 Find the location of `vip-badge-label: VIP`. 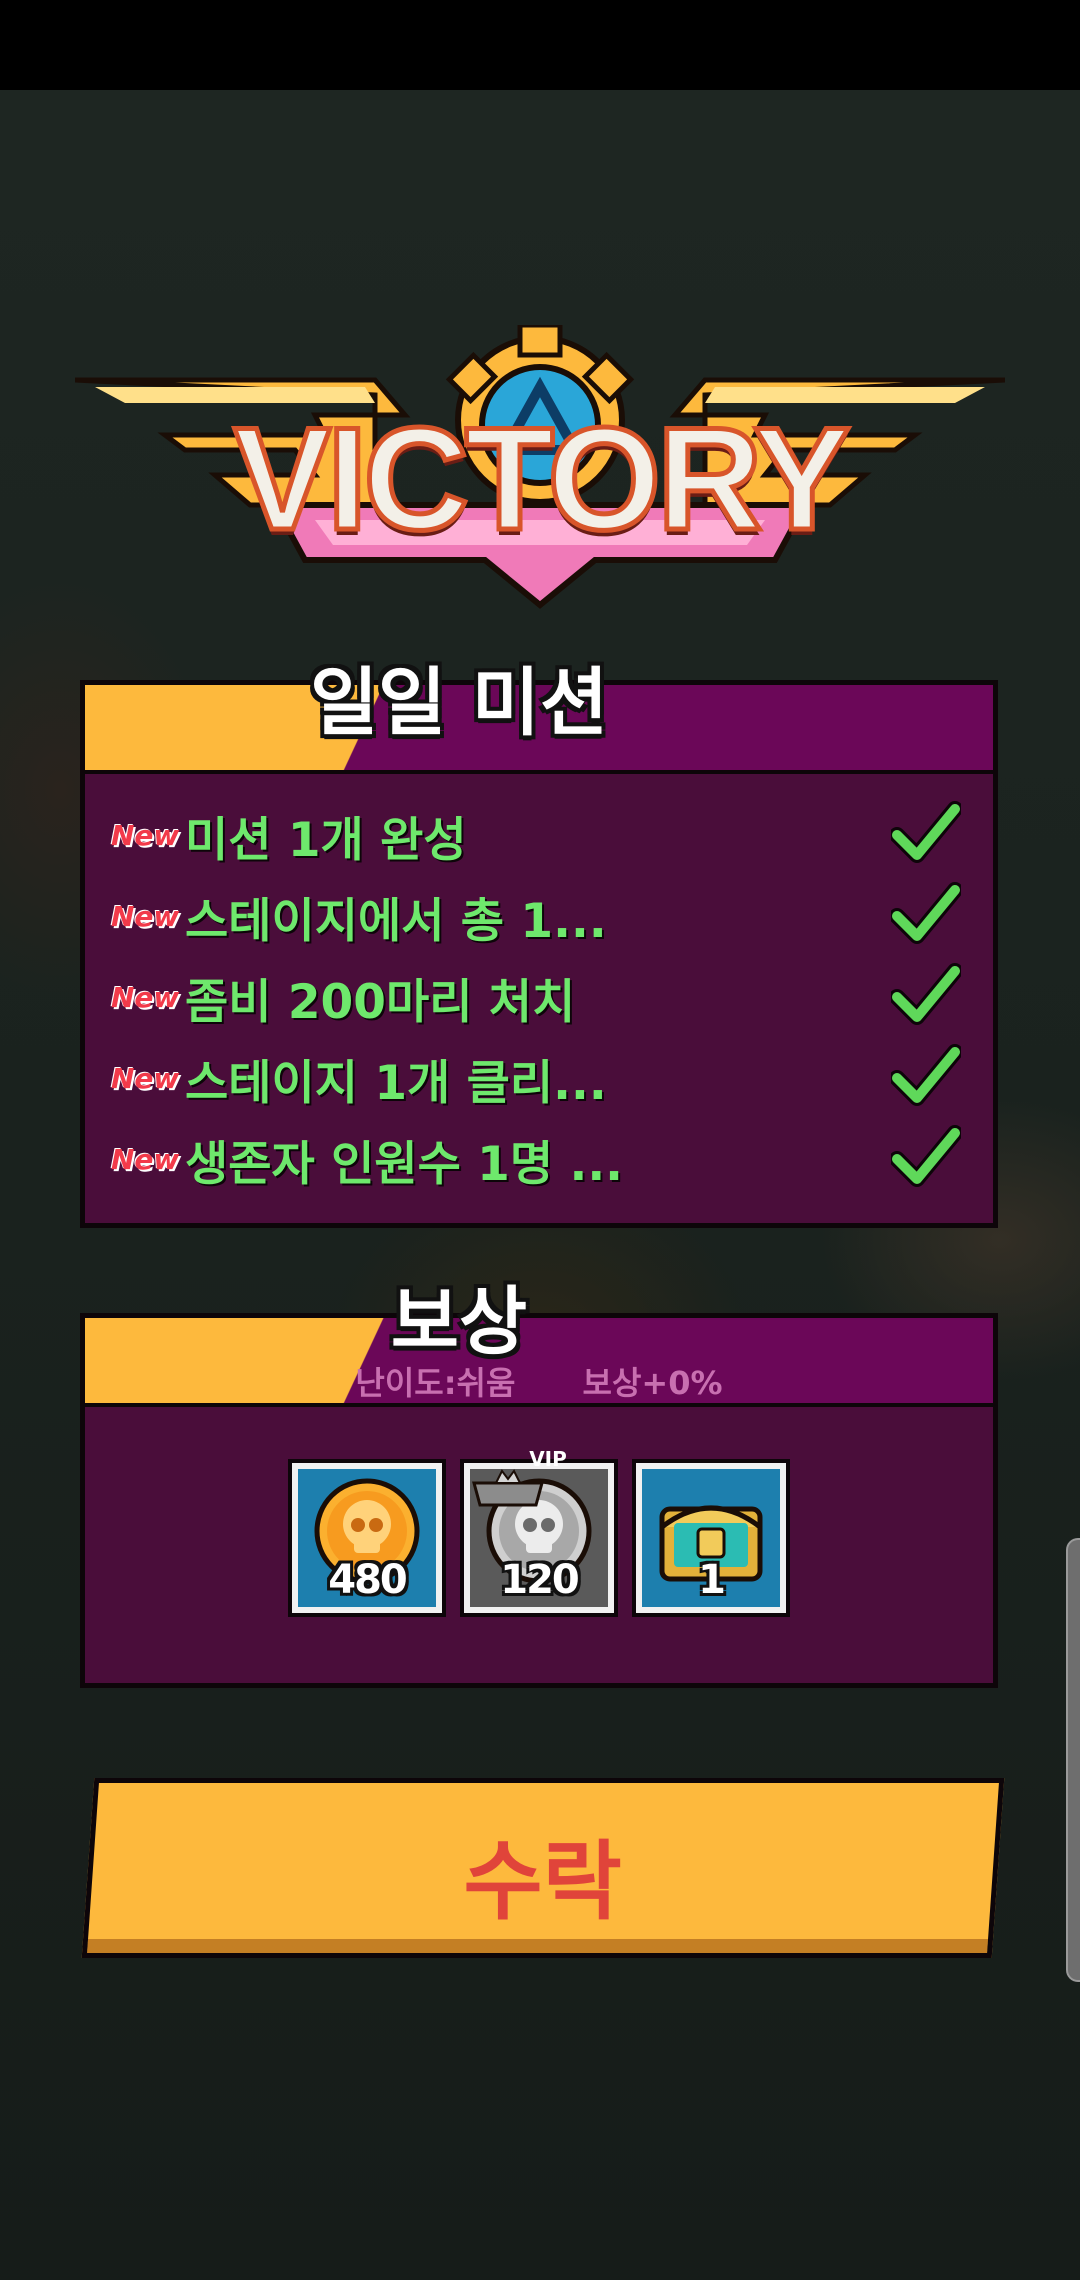

vip-badge-label: VIP is located at coordinates (548, 1459).